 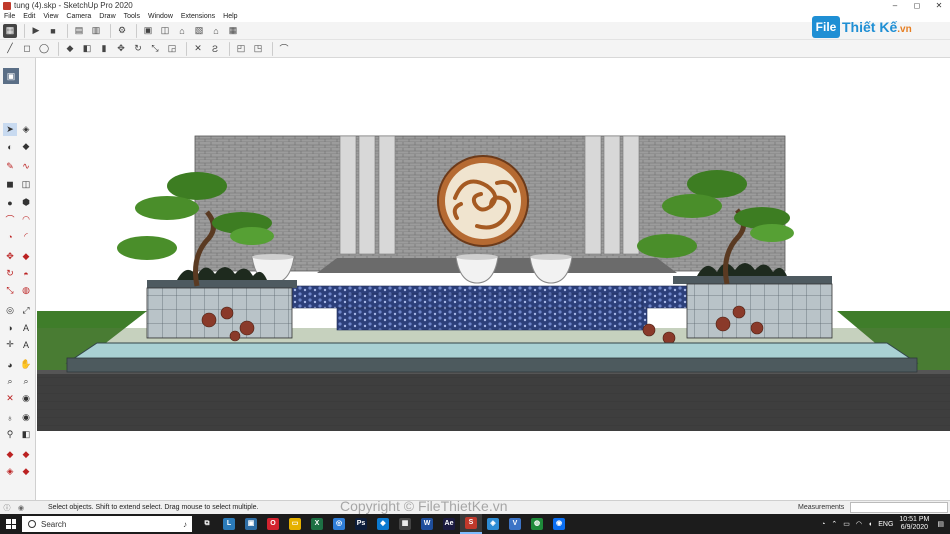 I want to click on geolocation-icon: ◉, so click(x=21, y=508).